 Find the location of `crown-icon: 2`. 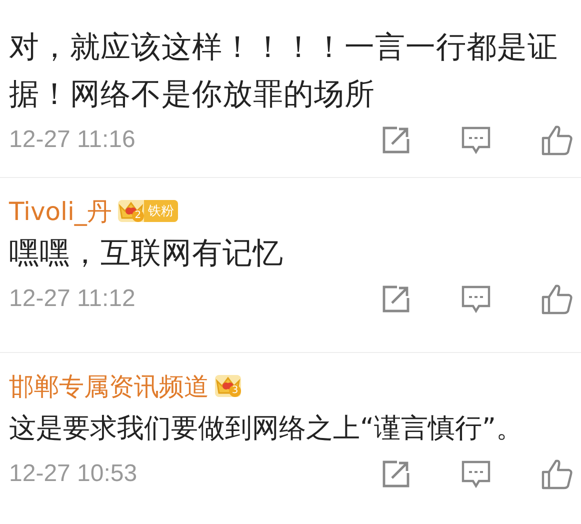

crown-icon: 2 is located at coordinates (131, 211).